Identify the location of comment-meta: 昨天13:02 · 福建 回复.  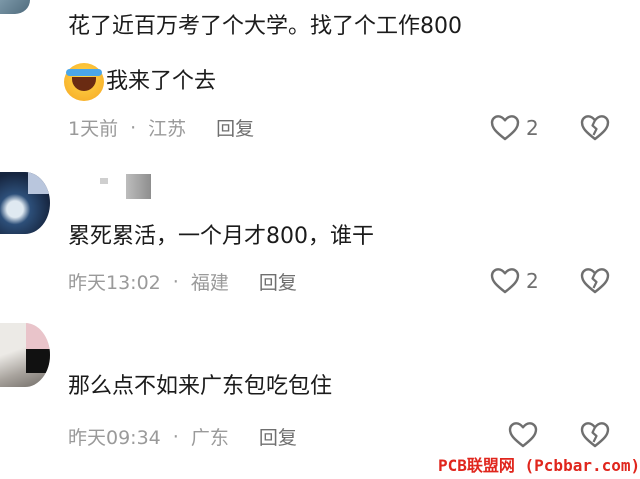
(182, 281).